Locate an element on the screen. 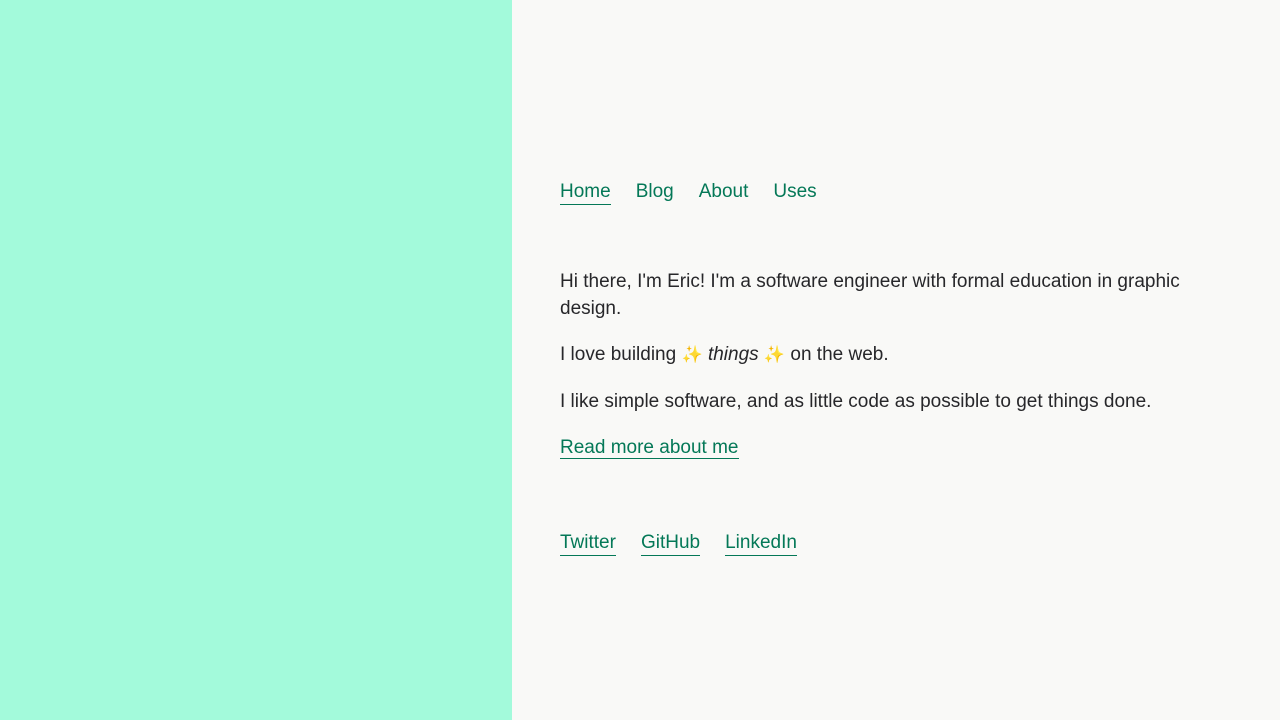 The height and width of the screenshot is (720, 1280). intro-text-after: on the web. is located at coordinates (839, 354).